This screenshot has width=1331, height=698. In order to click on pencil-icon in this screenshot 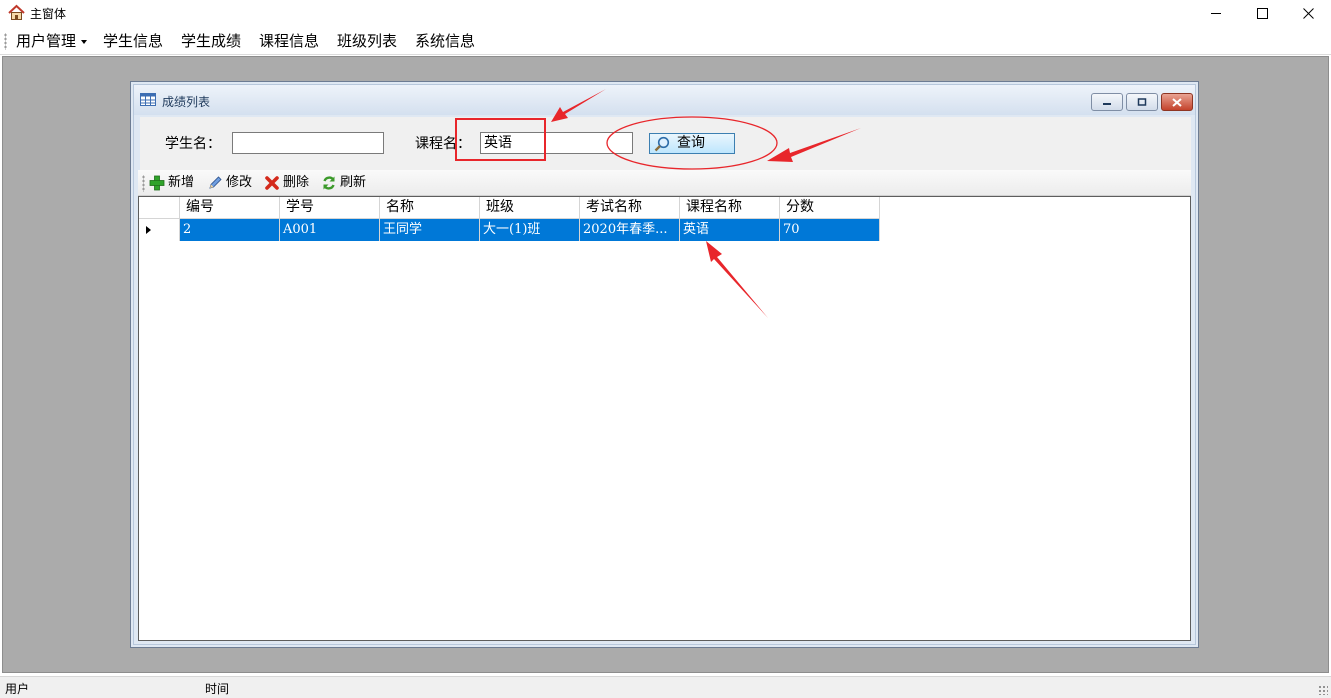, I will do `click(215, 182)`.